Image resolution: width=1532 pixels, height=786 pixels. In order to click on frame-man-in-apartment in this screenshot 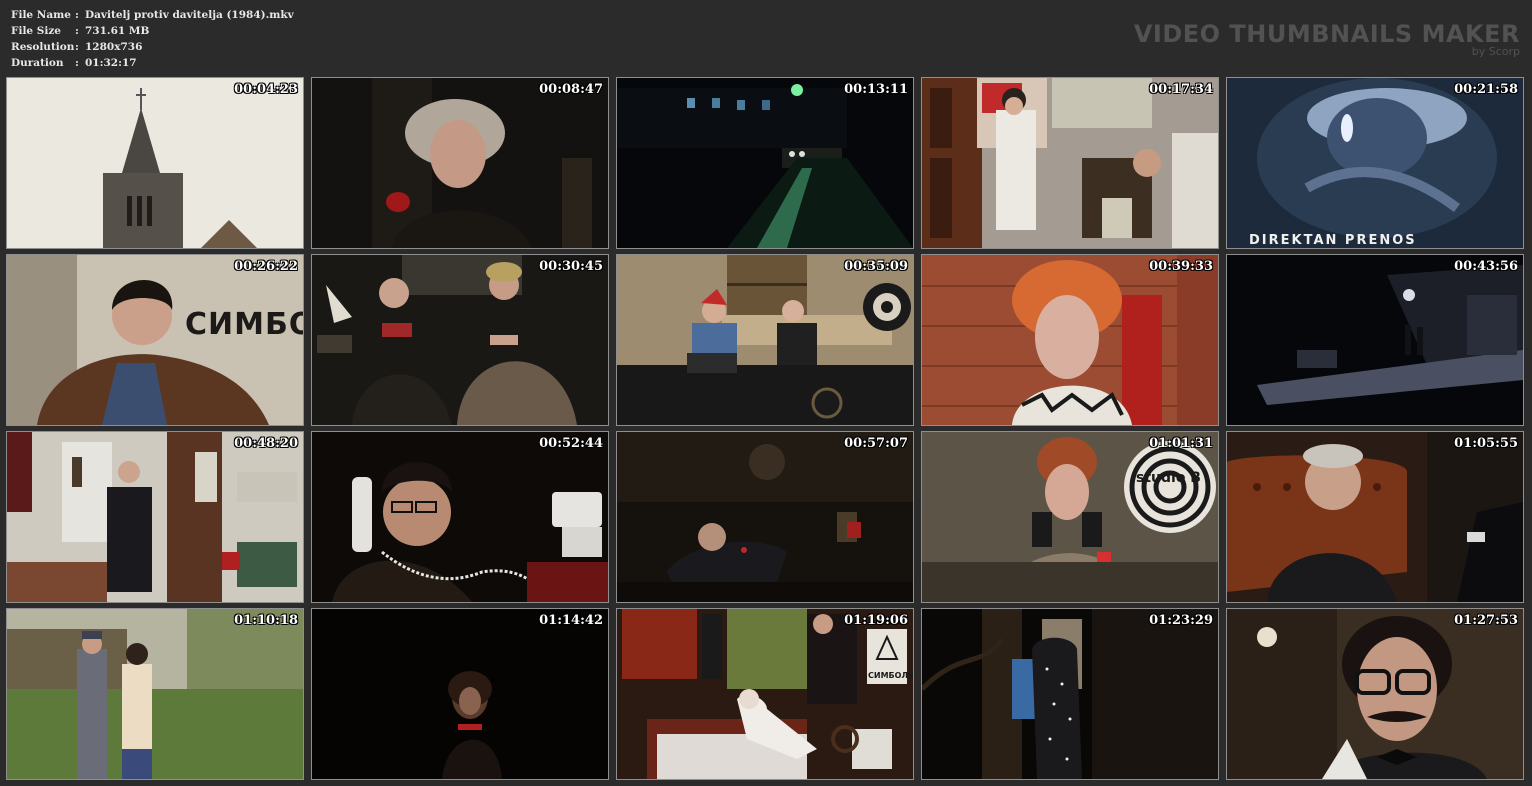, I will do `click(155, 517)`.